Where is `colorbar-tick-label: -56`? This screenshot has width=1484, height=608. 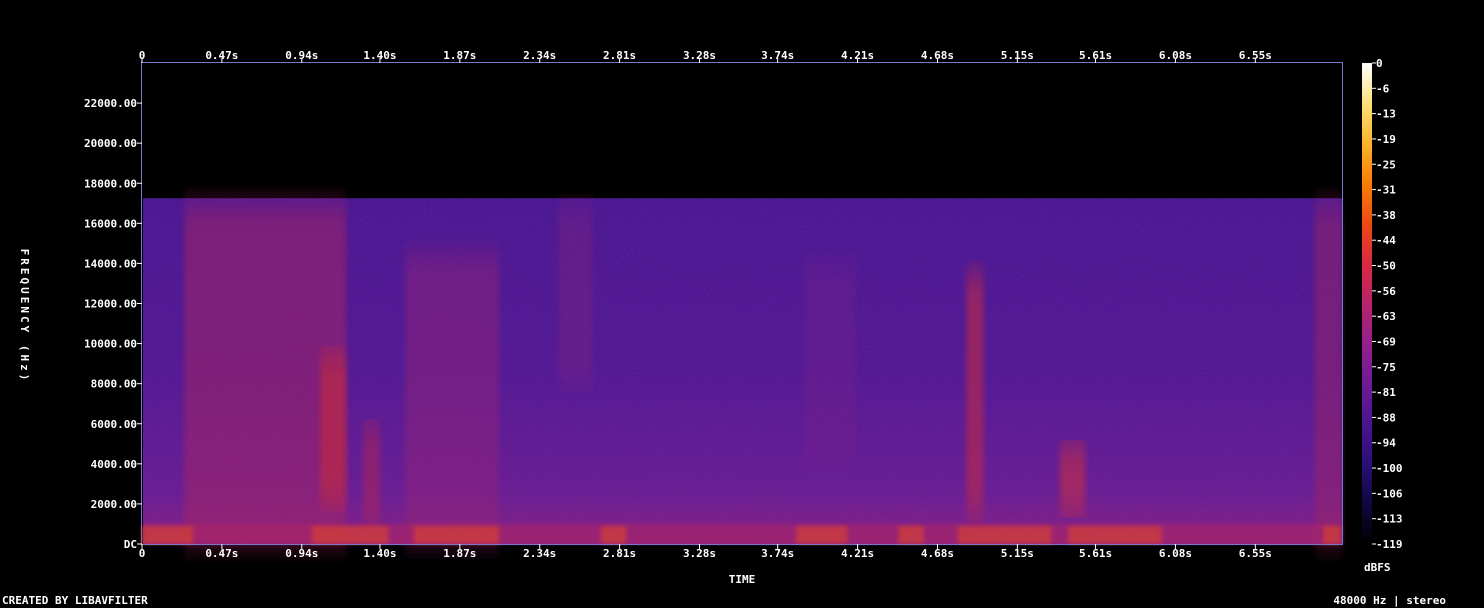
colorbar-tick-label: -56 is located at coordinates (1386, 291).